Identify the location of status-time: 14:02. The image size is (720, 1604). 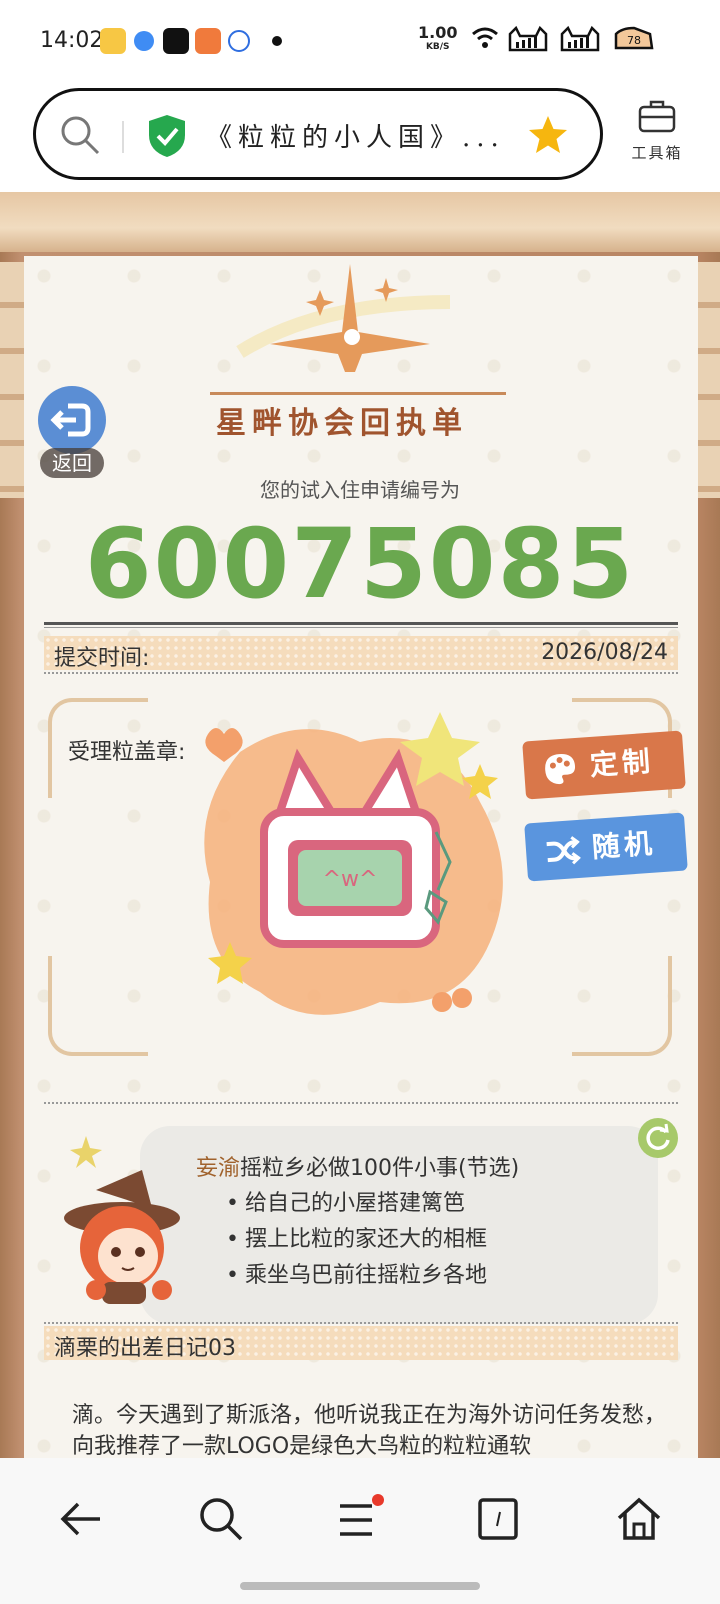
(72, 40).